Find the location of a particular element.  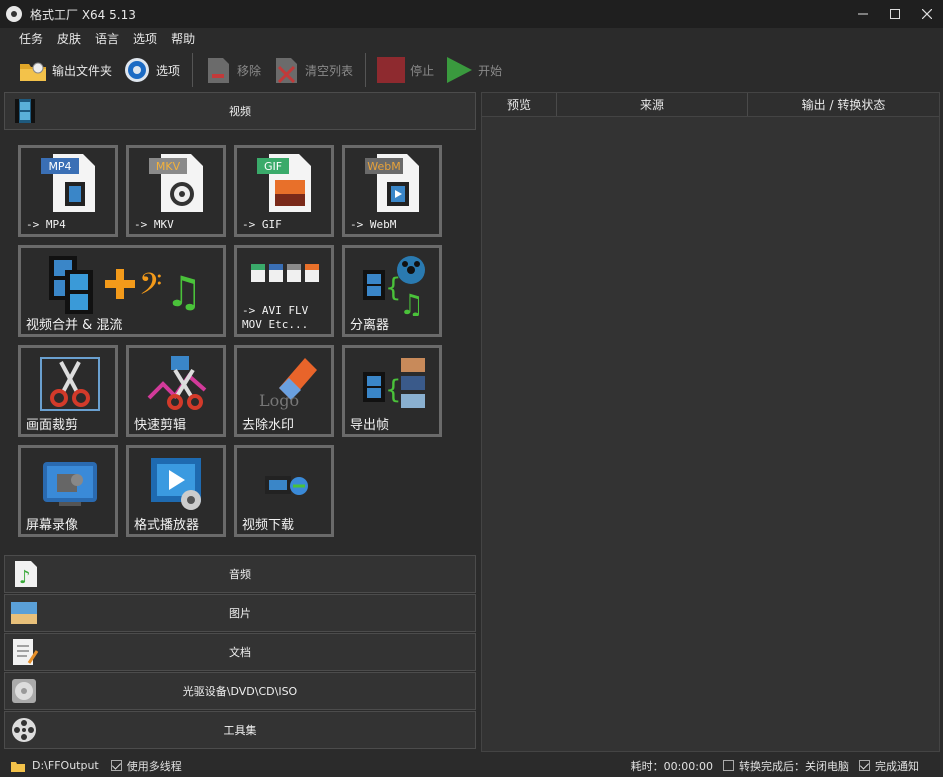

notify-checkbox is located at coordinates (864, 765).